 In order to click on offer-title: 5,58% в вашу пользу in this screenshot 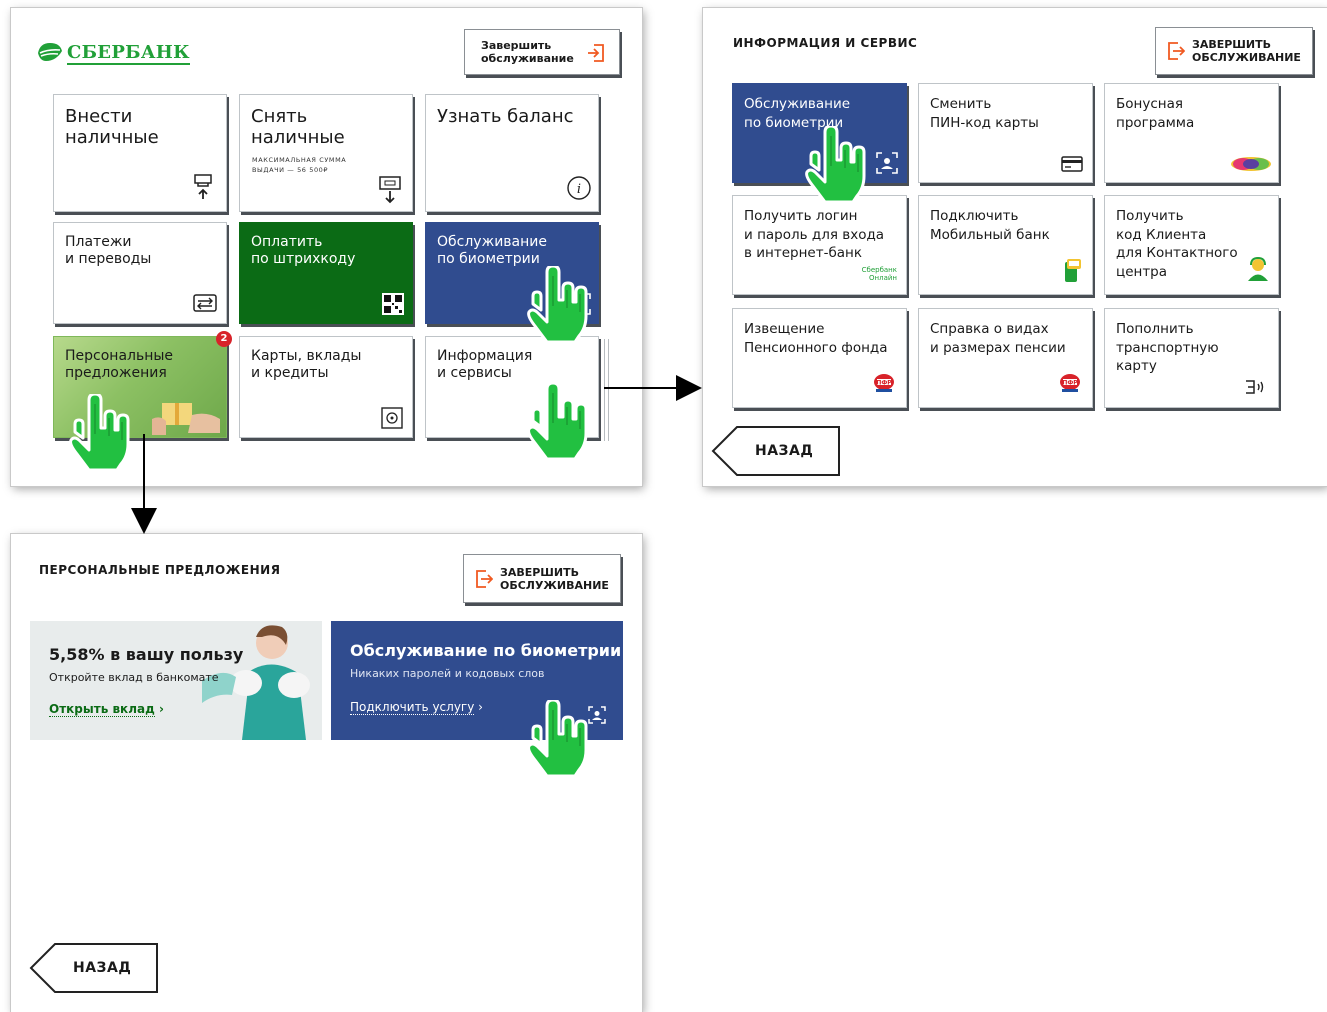, I will do `click(146, 654)`.